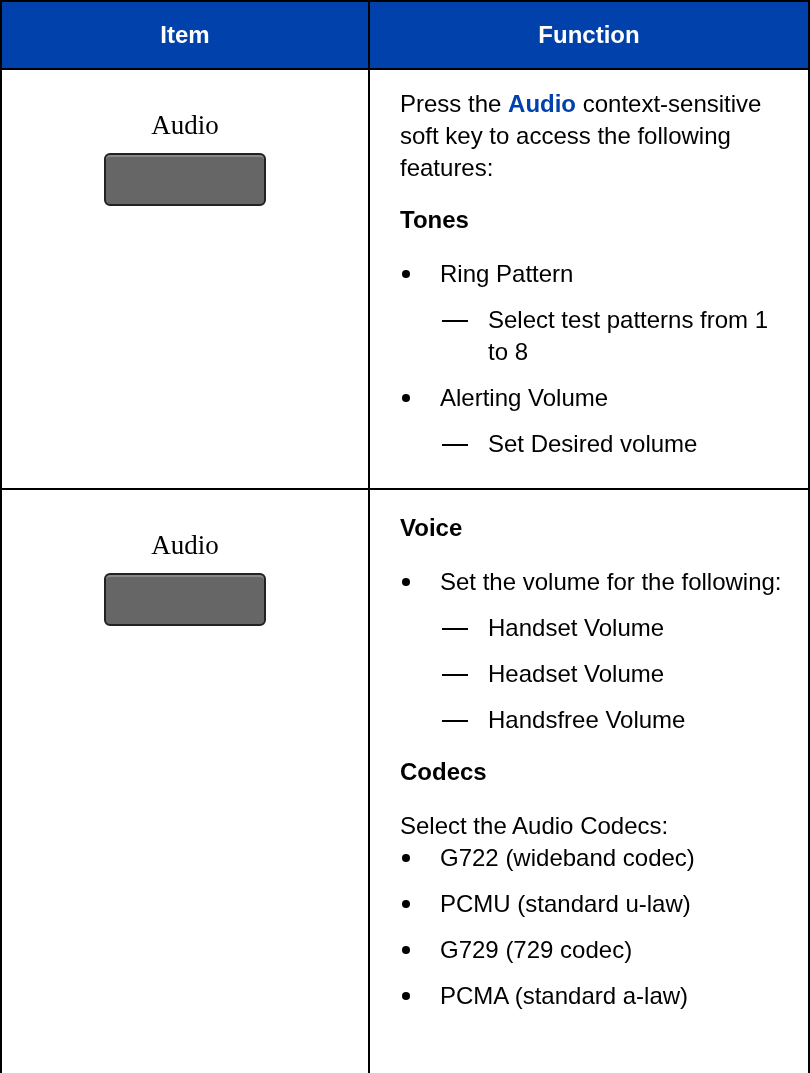 The image size is (810, 1073). Describe the element at coordinates (590, 36) in the screenshot. I see `column-header: Function` at that location.